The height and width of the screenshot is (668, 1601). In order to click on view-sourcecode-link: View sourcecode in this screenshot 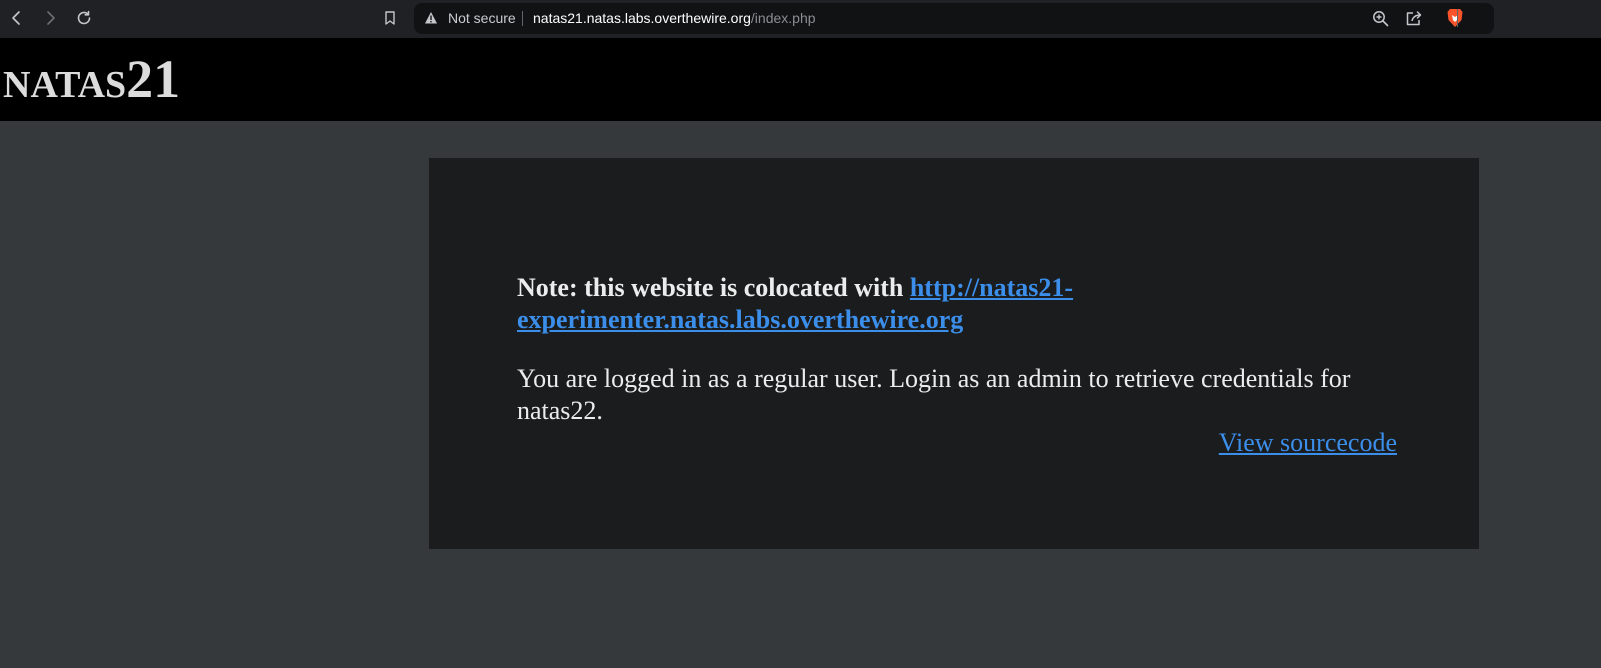, I will do `click(1308, 442)`.